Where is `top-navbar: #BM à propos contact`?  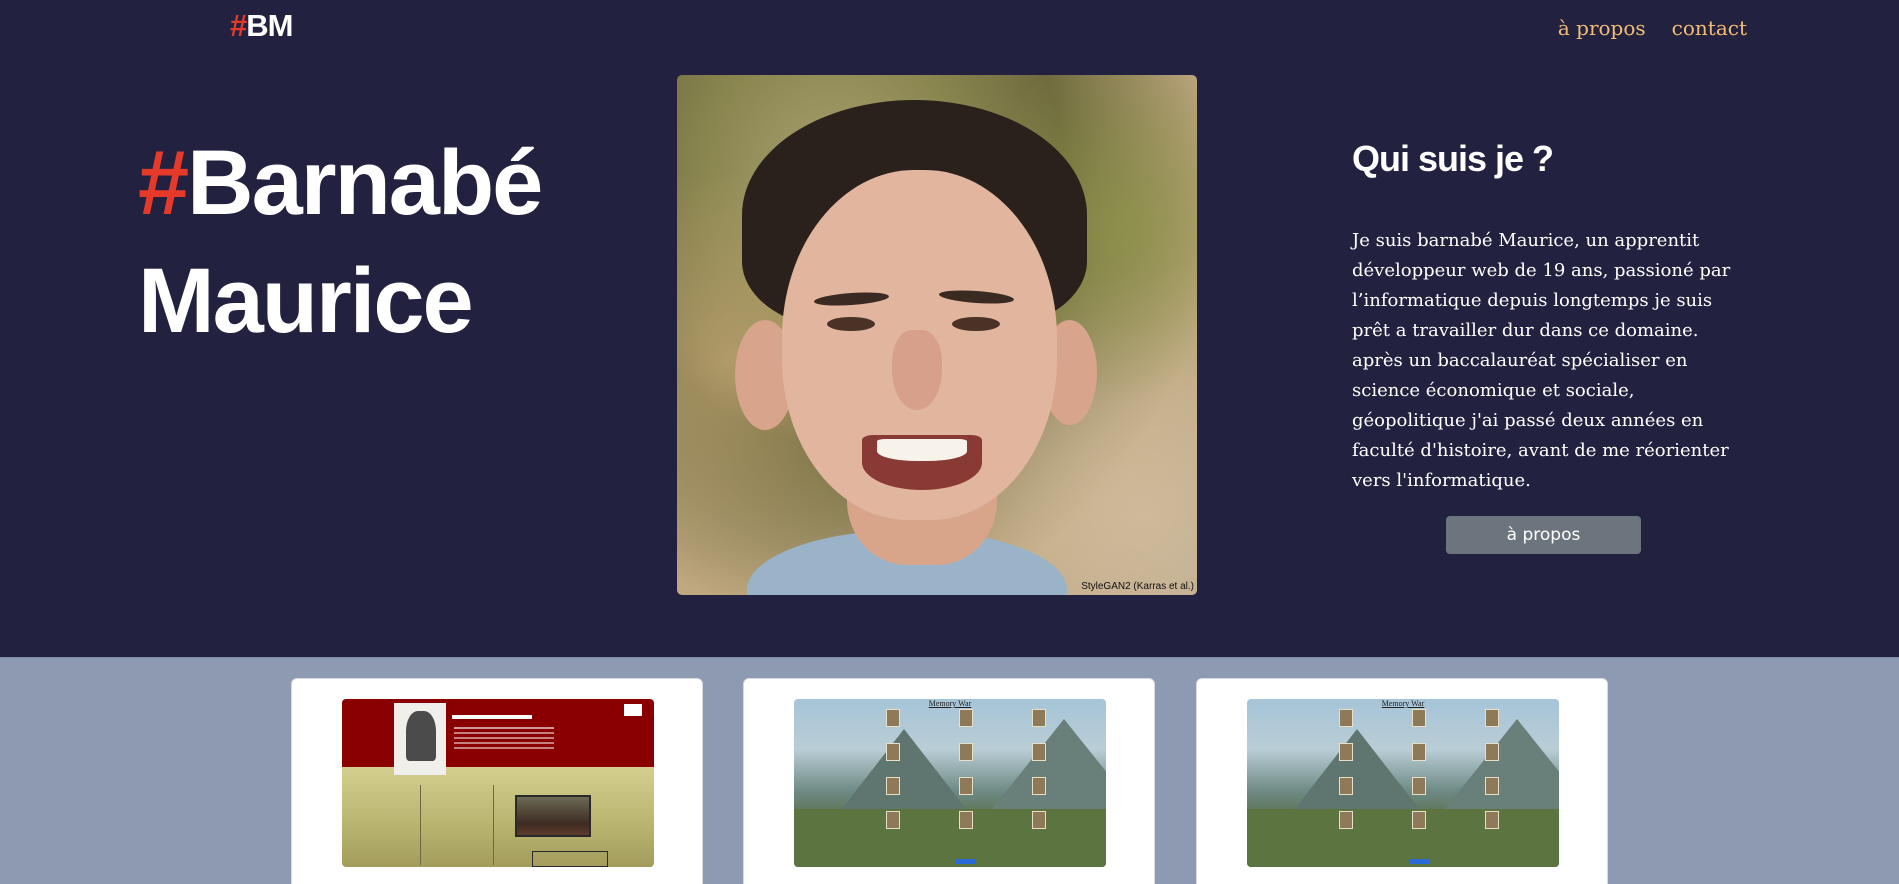 top-navbar: #BM à propos contact is located at coordinates (949, 28).